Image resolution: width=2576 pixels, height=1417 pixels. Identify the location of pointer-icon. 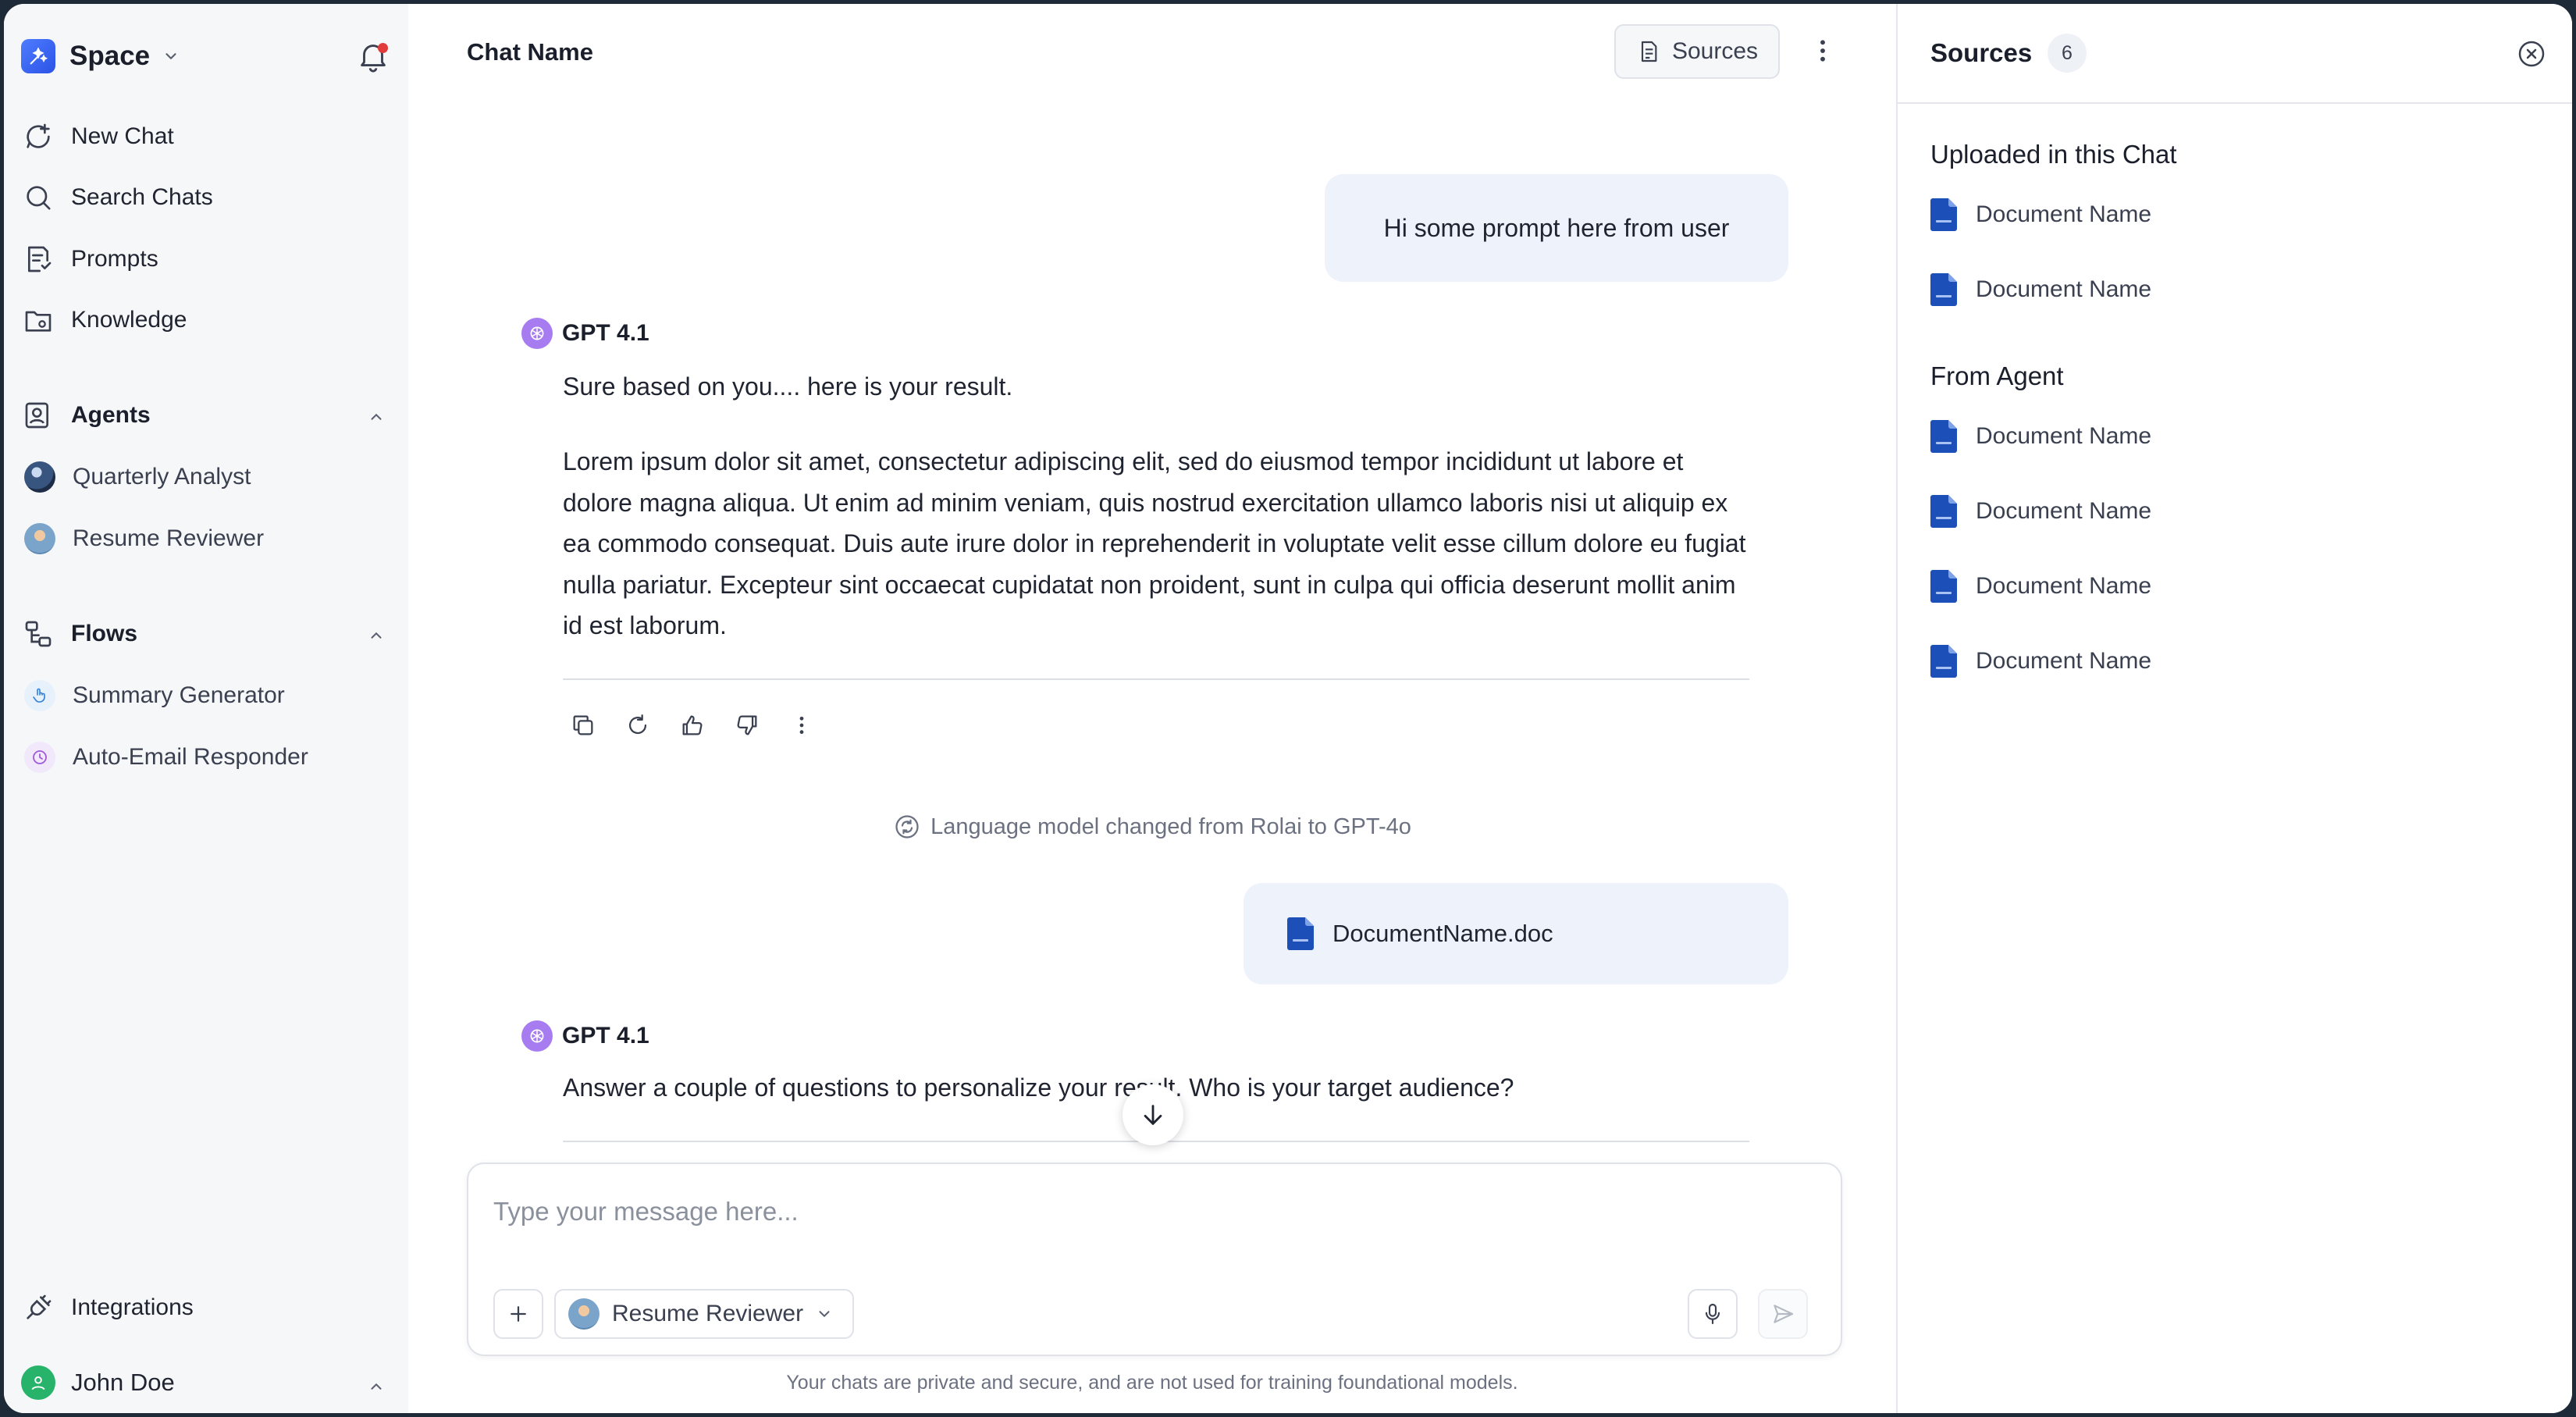
(39, 695).